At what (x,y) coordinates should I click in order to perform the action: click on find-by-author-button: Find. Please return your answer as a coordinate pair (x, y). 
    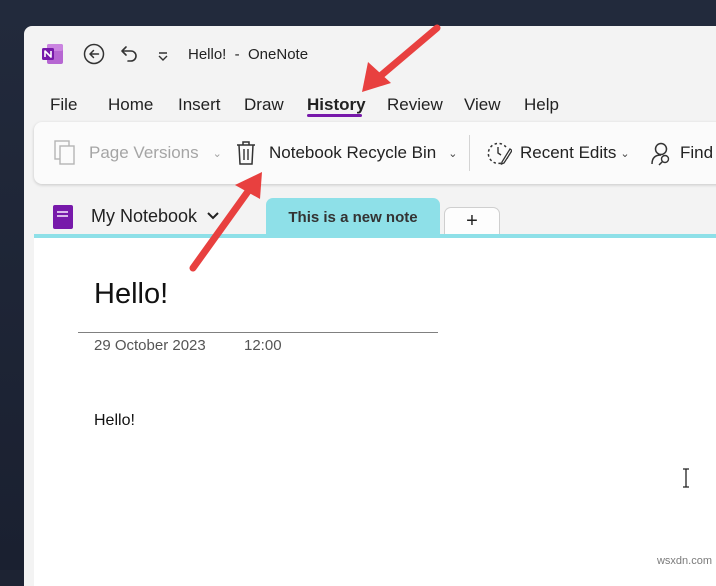
    Looking at the image, I should click on (679, 153).